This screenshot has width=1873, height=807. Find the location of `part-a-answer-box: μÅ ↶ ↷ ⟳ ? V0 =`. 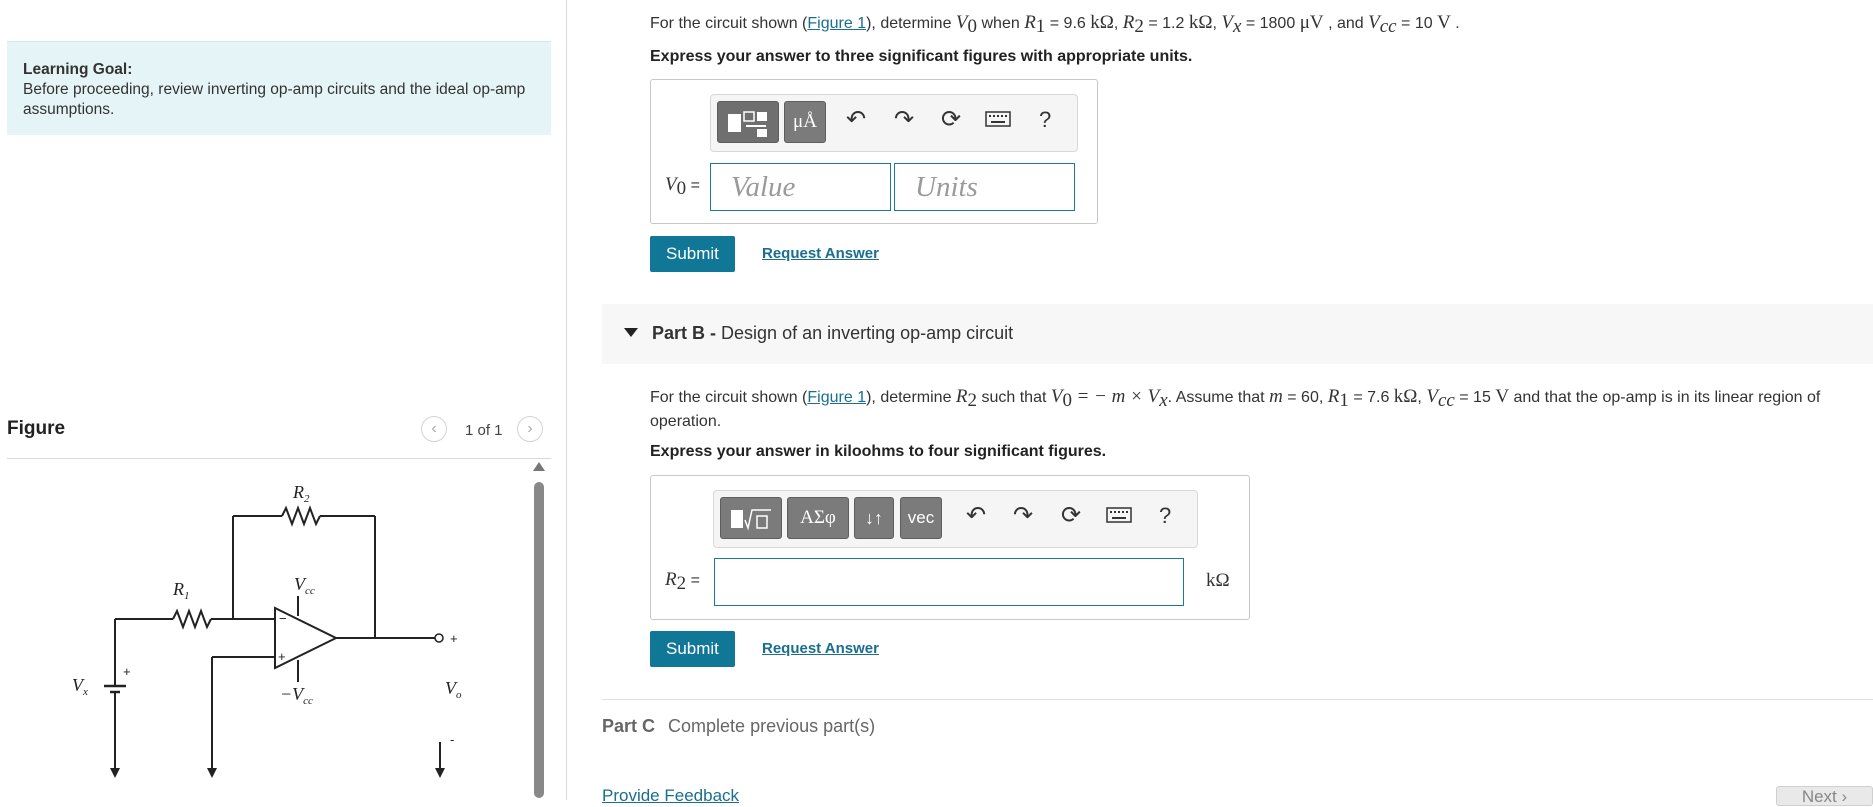

part-a-answer-box: μÅ ↶ ↷ ⟳ ? V0 = is located at coordinates (874, 151).